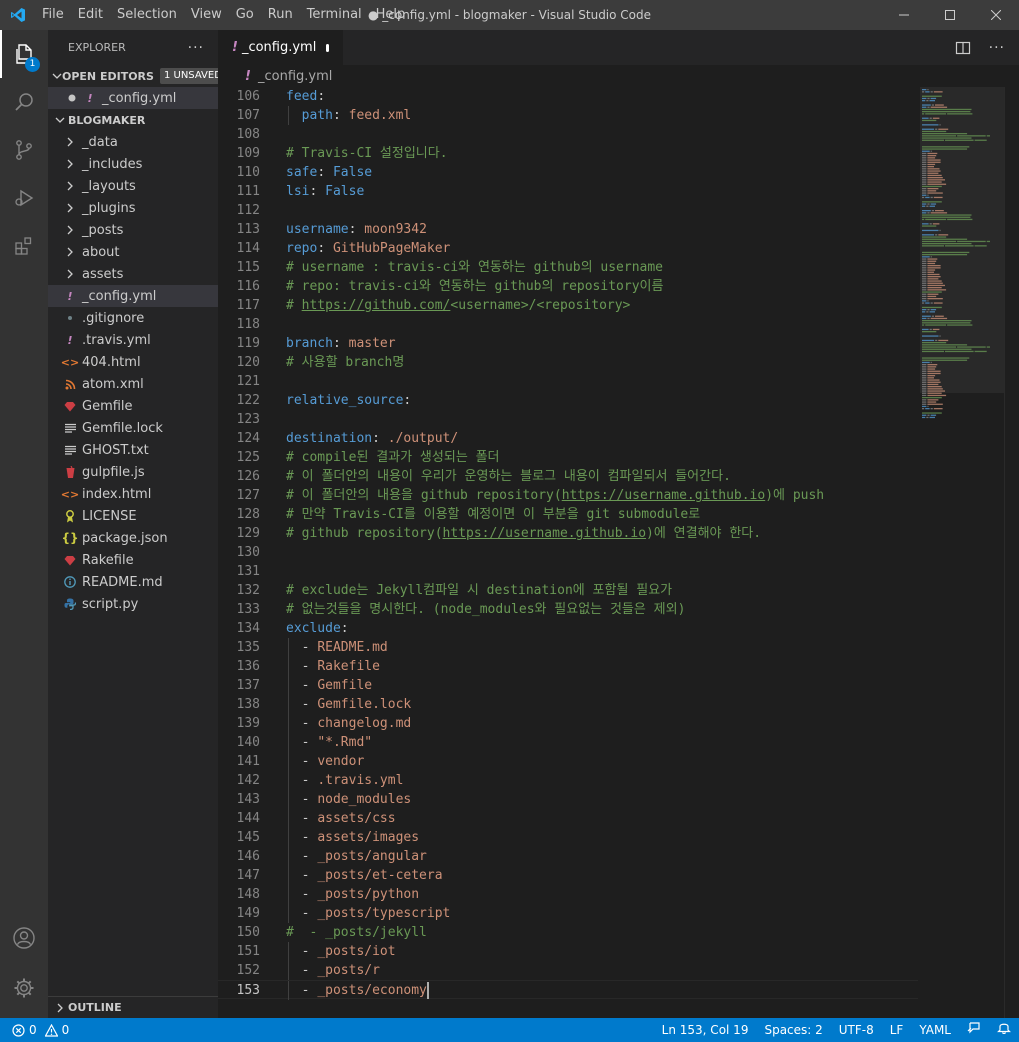 The height and width of the screenshot is (1042, 1019). I want to click on code-line: 149 - _posts/typescript, so click(568, 913).